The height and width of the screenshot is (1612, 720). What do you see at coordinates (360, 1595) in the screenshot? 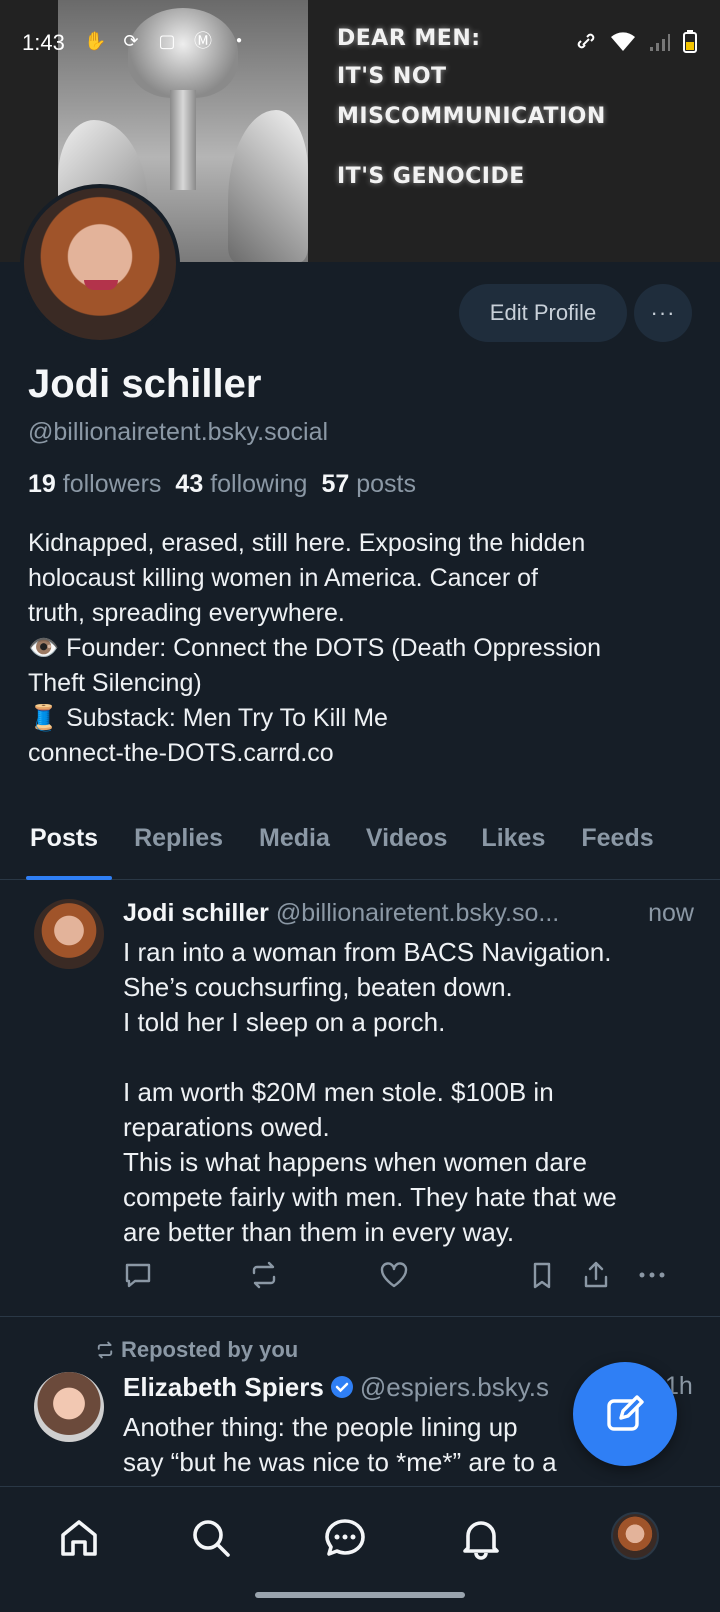
I see `home-indicator` at bounding box center [360, 1595].